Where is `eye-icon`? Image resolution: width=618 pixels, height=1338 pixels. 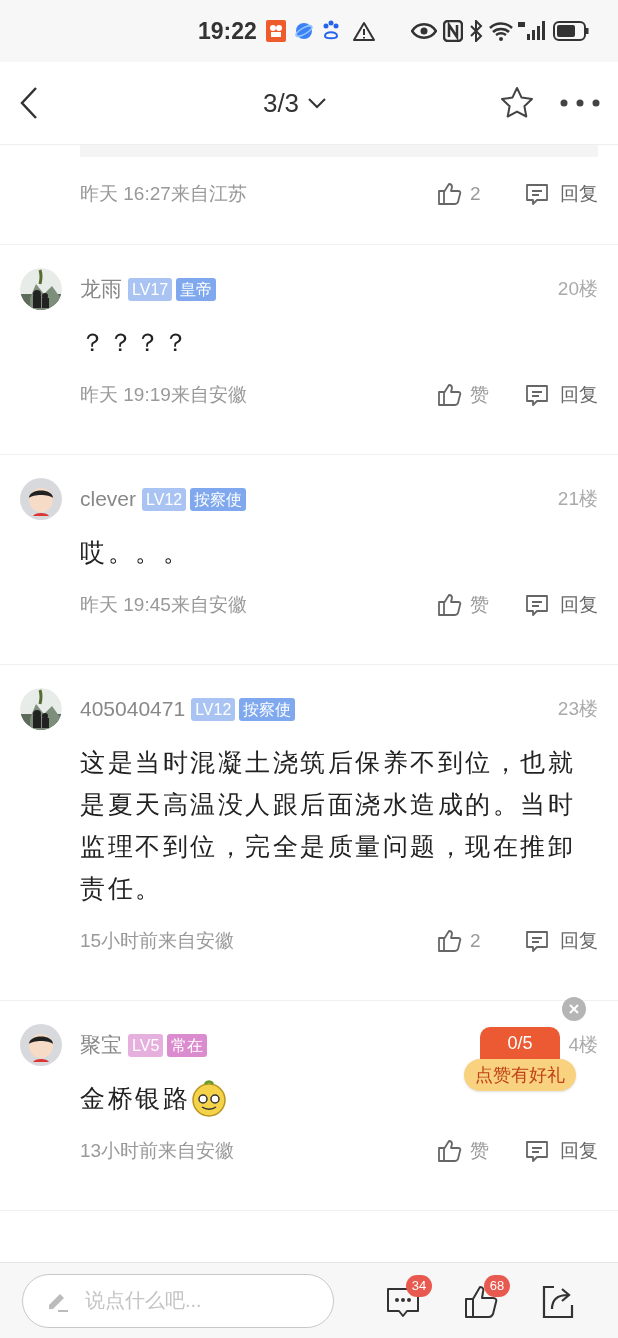 eye-icon is located at coordinates (423, 31).